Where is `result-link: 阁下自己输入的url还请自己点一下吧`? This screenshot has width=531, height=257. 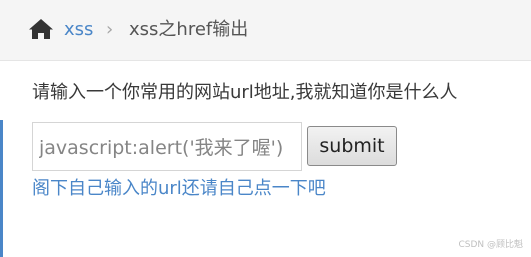 result-link: 阁下自己输入的url还请自己点一下吧 is located at coordinates (179, 189).